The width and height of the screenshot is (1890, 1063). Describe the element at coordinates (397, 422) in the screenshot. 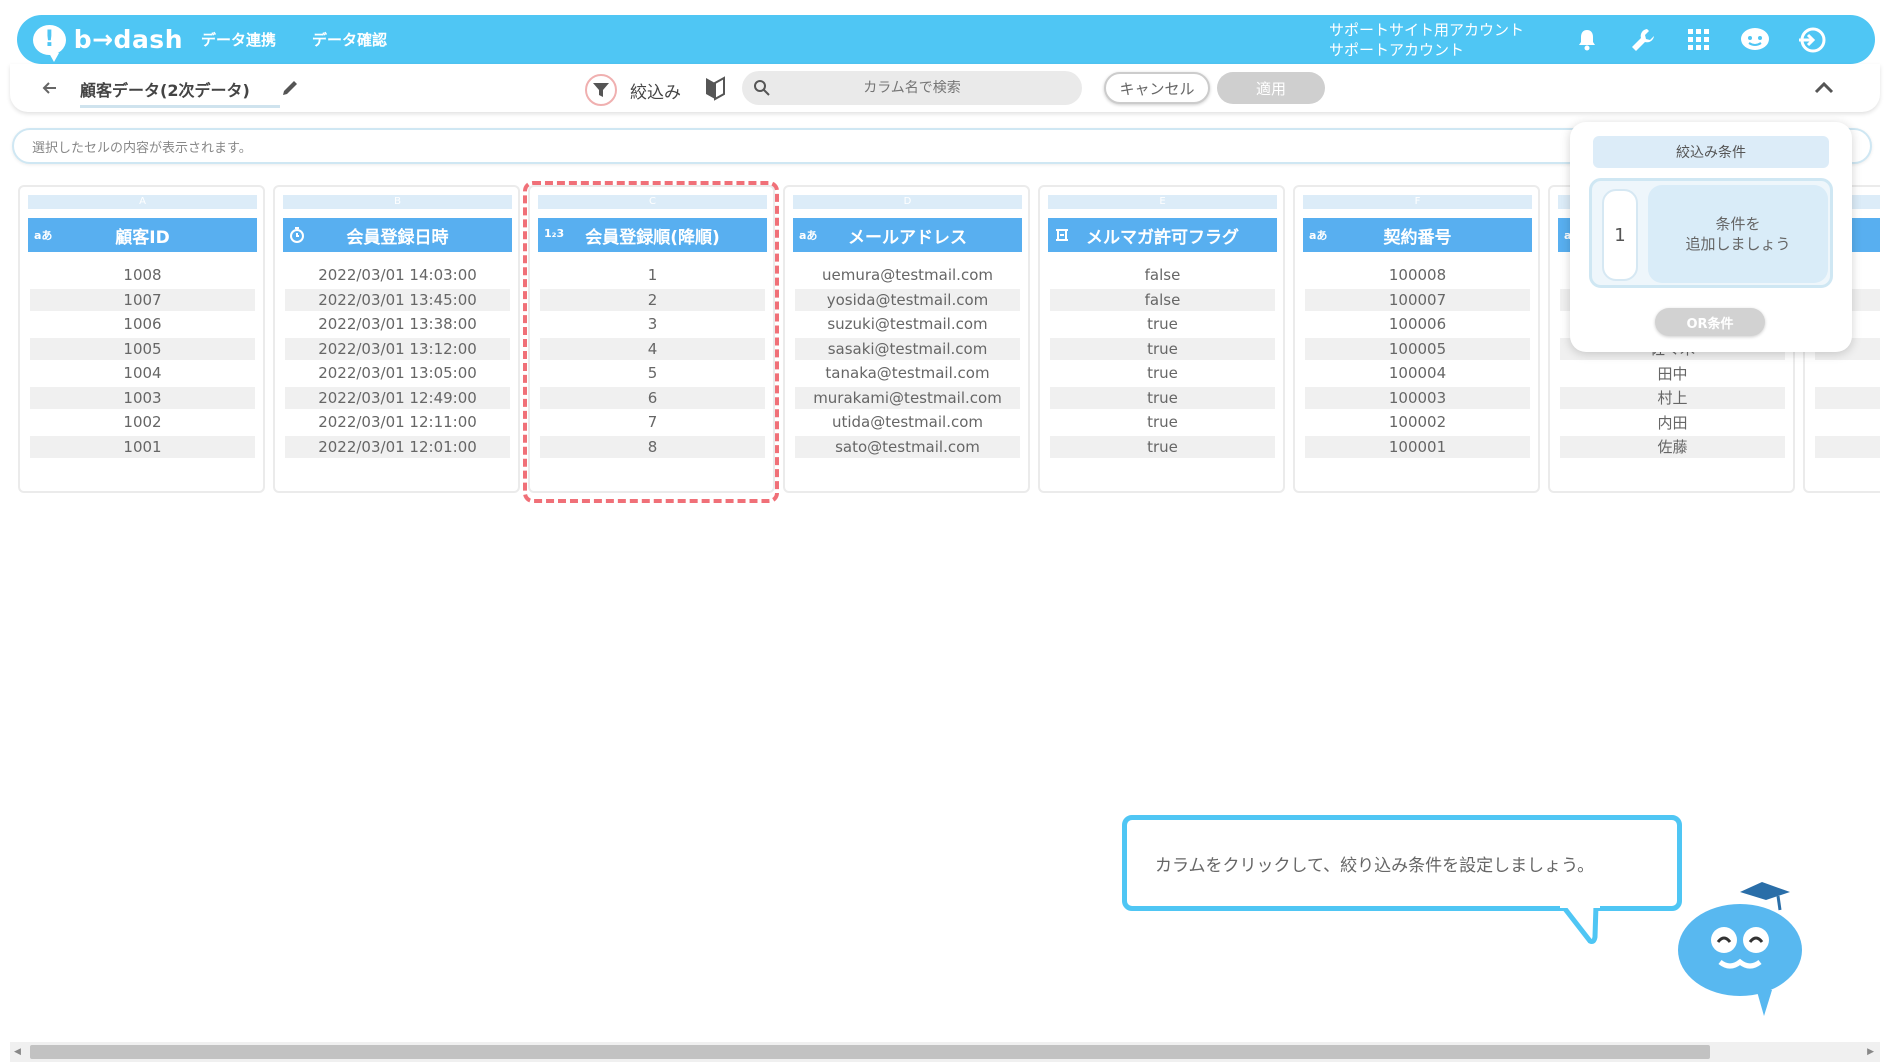

I see `table-cell: 2022/03/01 12:11:00` at that location.